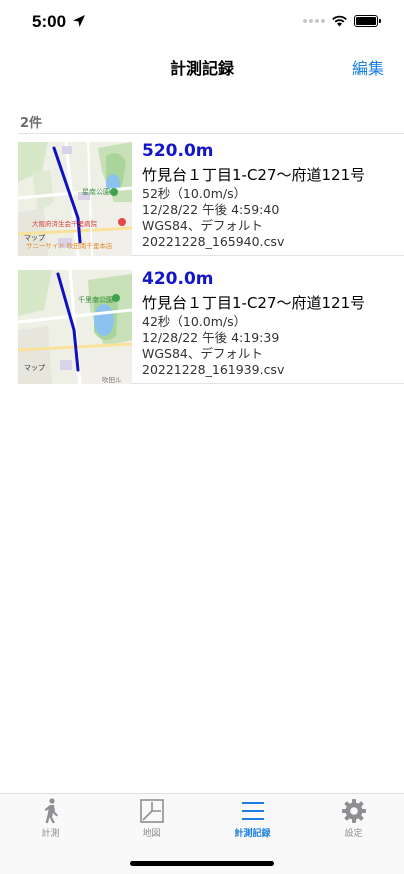 Image resolution: width=404 pixels, height=874 pixels. Describe the element at coordinates (314, 20) in the screenshot. I see `cellular-signal-icon` at that location.